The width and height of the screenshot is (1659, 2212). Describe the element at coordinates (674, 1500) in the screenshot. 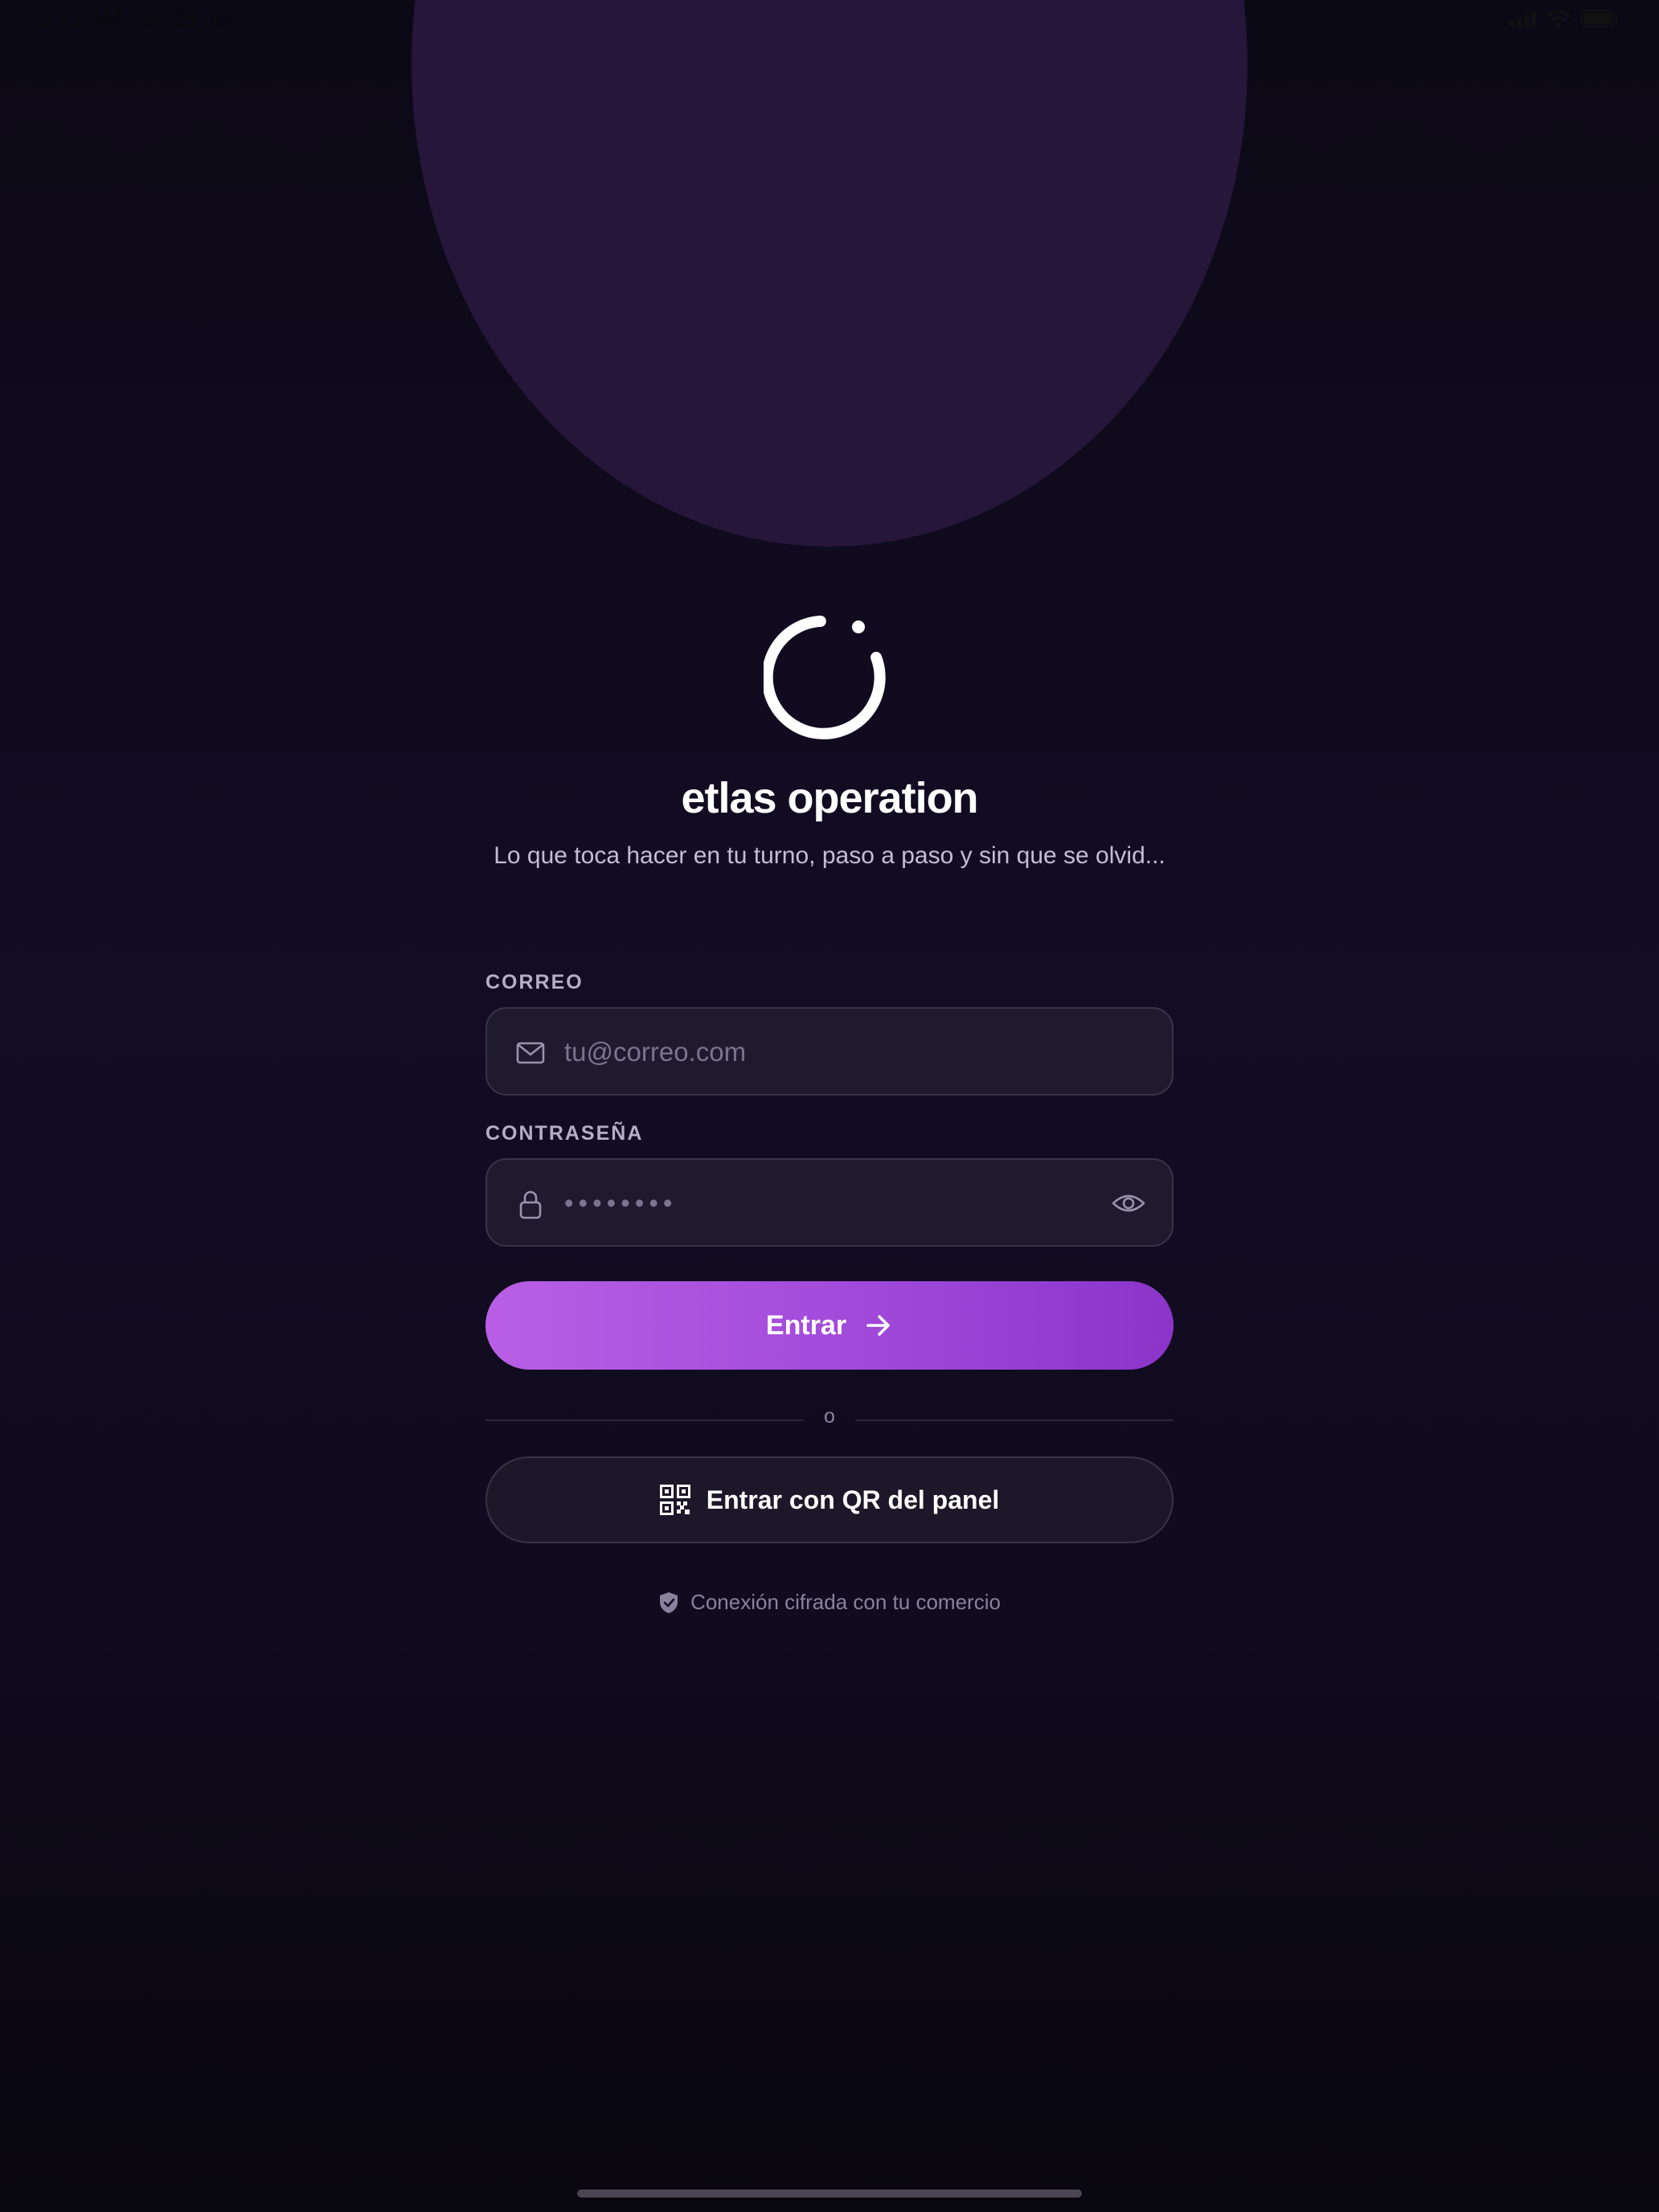

I see `qr-code-icon` at that location.